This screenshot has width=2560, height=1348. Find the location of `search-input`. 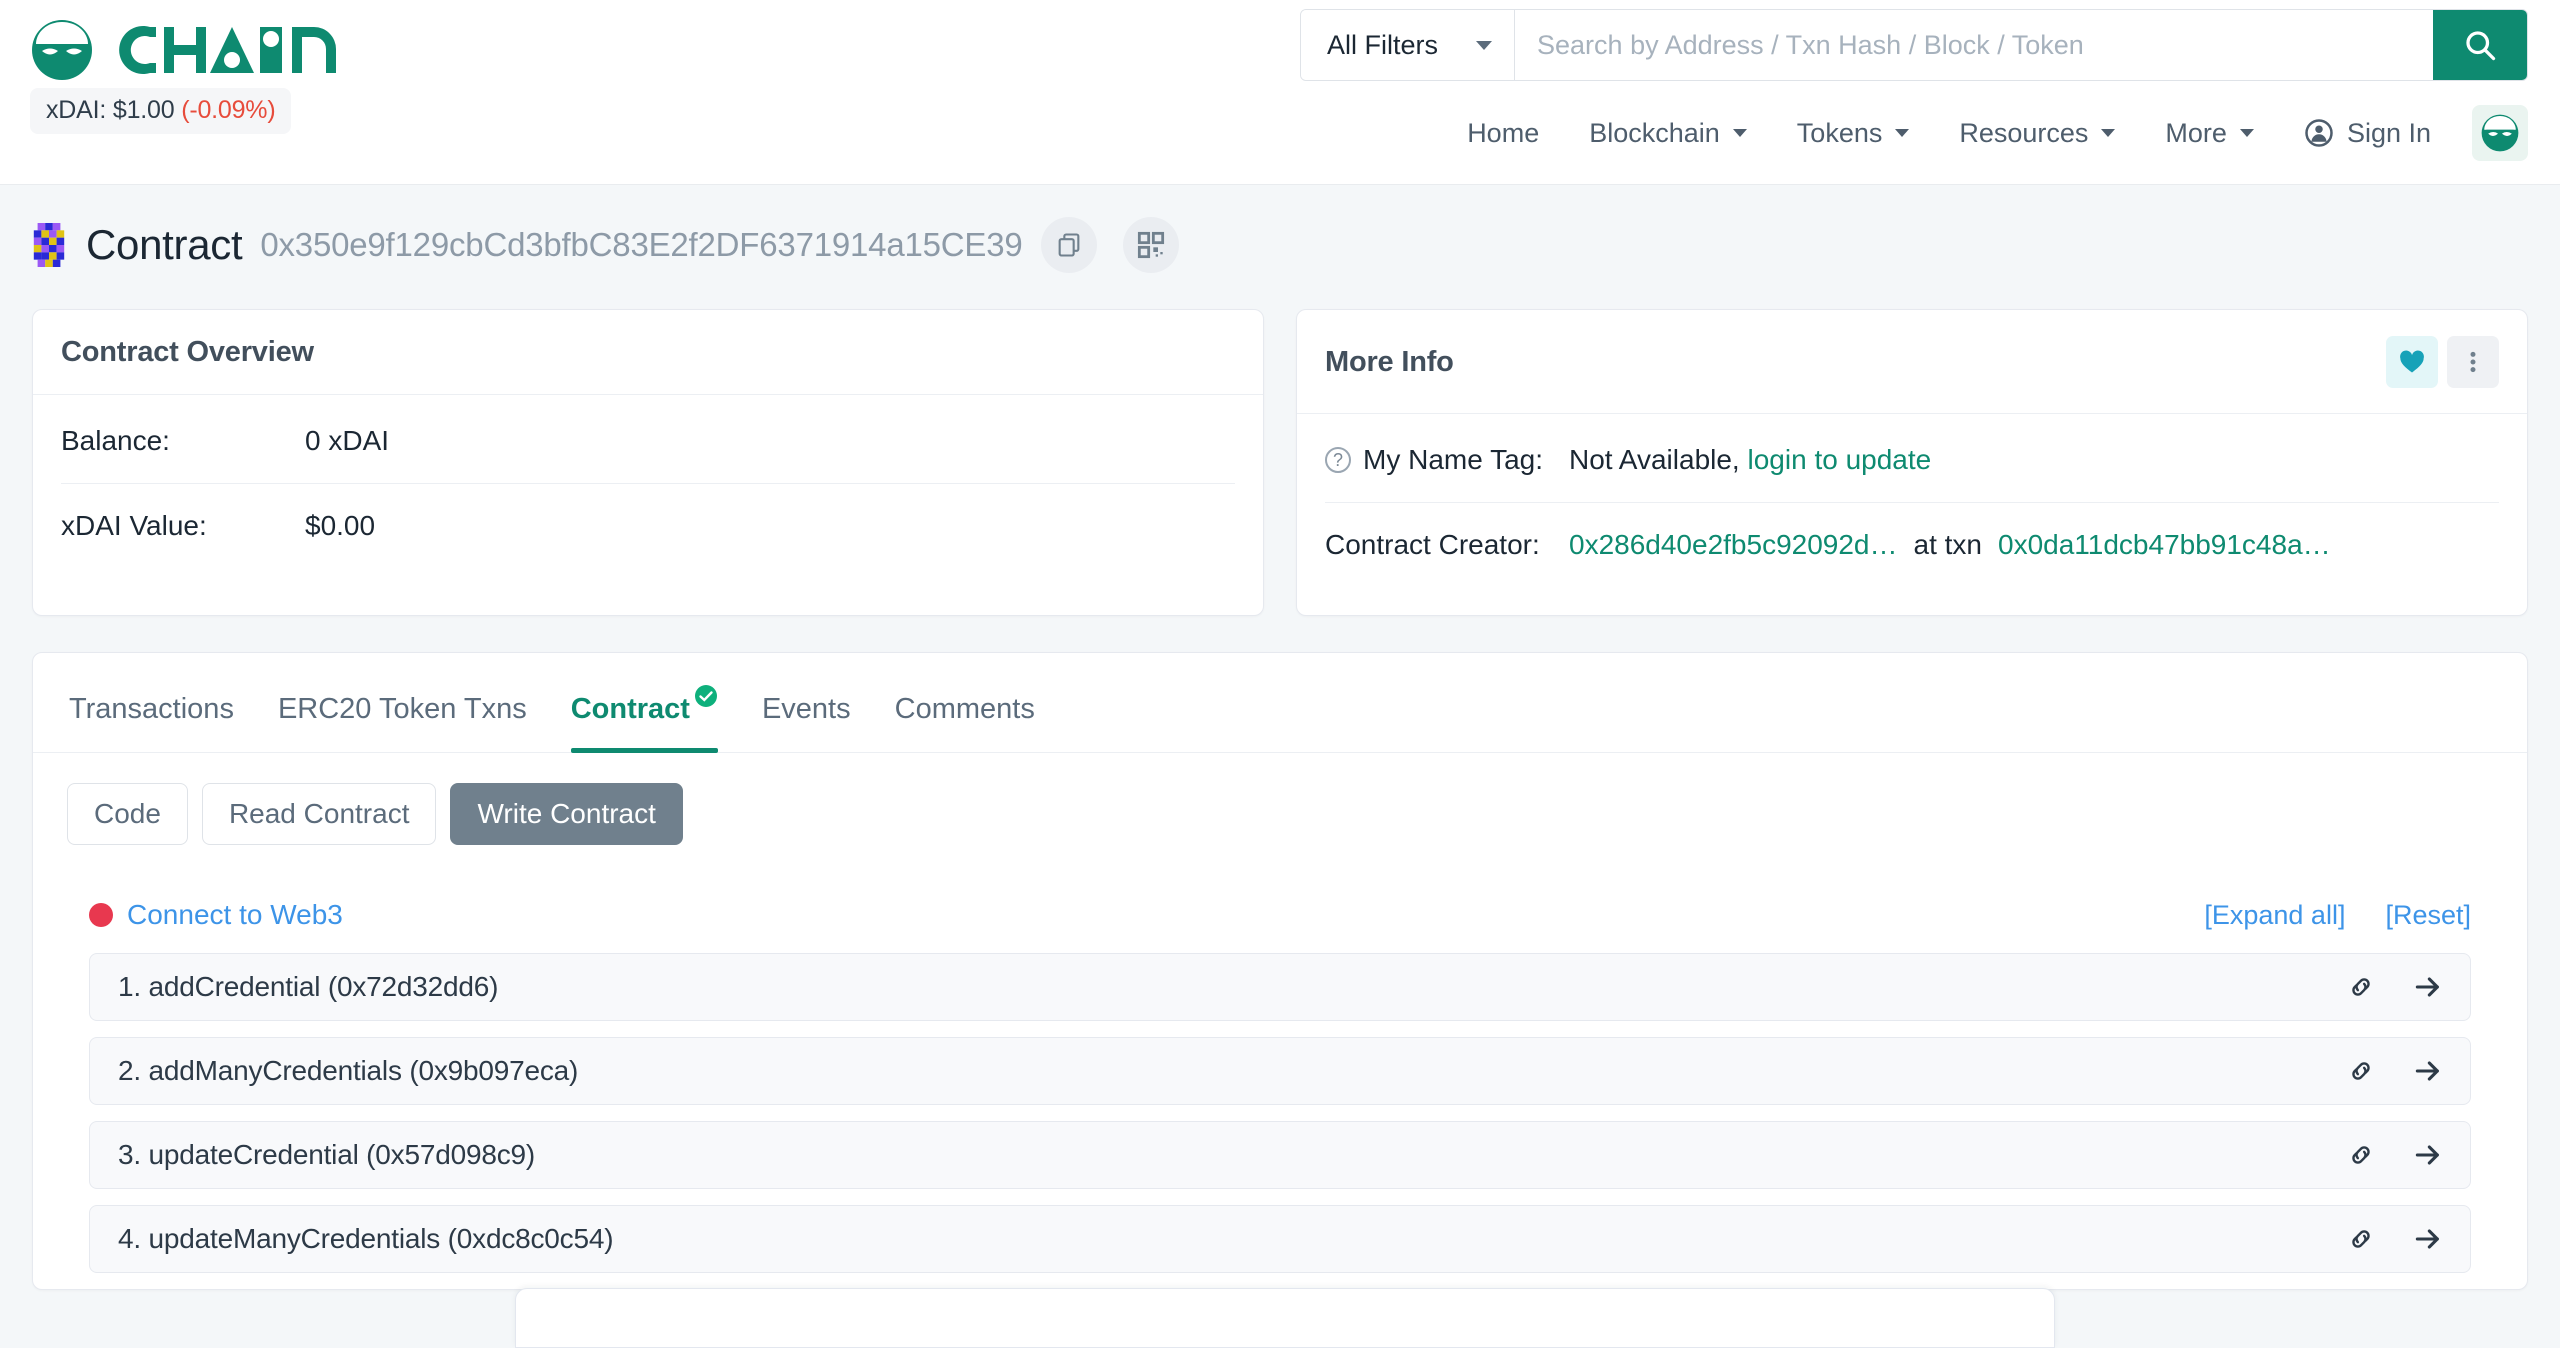

search-input is located at coordinates (1974, 45).